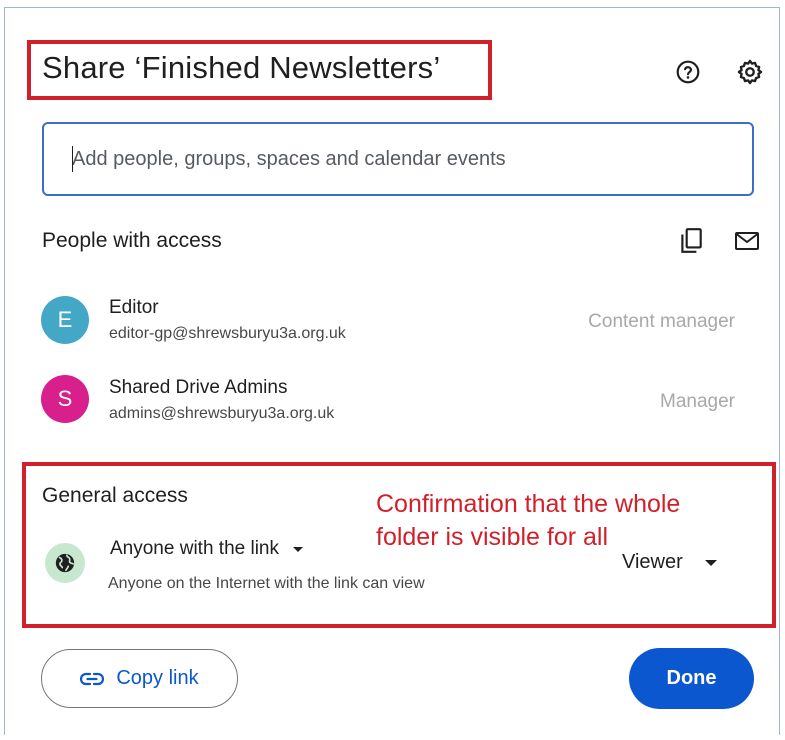 This screenshot has height=740, width=785. I want to click on person-role: Manager, so click(697, 401).